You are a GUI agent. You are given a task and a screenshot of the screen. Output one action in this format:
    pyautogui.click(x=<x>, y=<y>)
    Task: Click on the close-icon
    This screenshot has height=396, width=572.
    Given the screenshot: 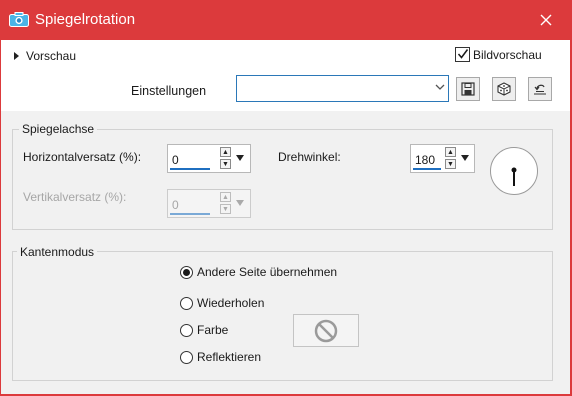 What is the action you would take?
    pyautogui.click(x=546, y=20)
    